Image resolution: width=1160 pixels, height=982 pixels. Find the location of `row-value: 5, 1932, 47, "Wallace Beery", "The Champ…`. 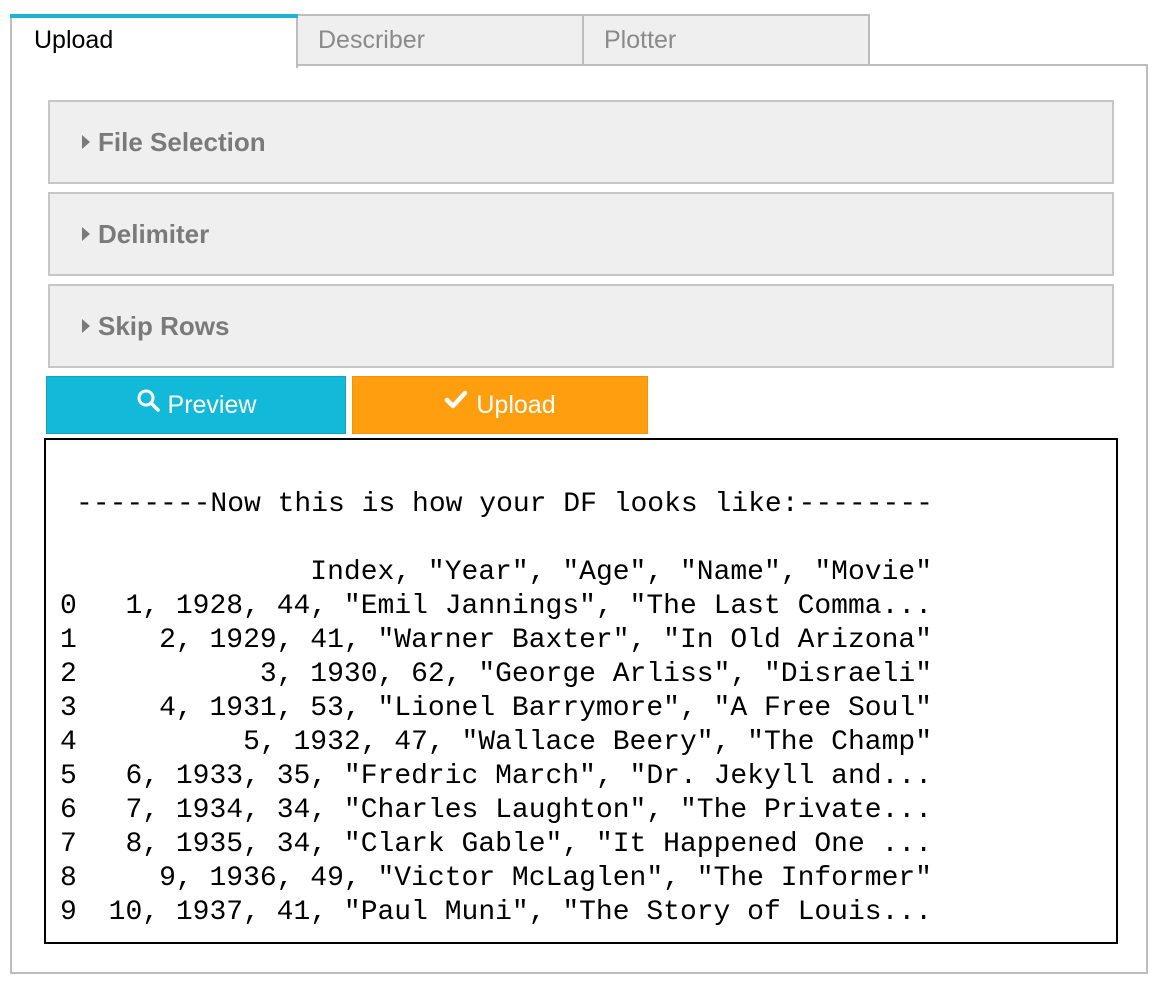

row-value: 5, 1932, 47, "Wallace Beery", "The Champ… is located at coordinates (587, 742).